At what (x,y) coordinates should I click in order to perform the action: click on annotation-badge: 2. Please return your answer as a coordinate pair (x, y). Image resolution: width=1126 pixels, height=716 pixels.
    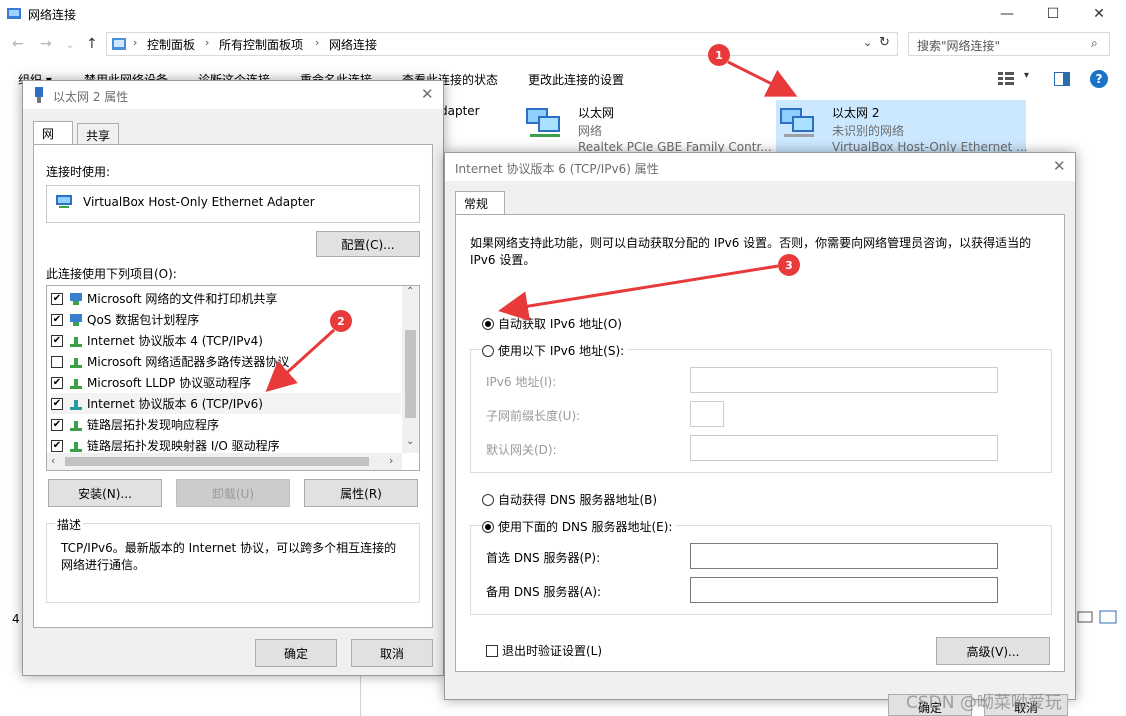
    Looking at the image, I should click on (341, 321).